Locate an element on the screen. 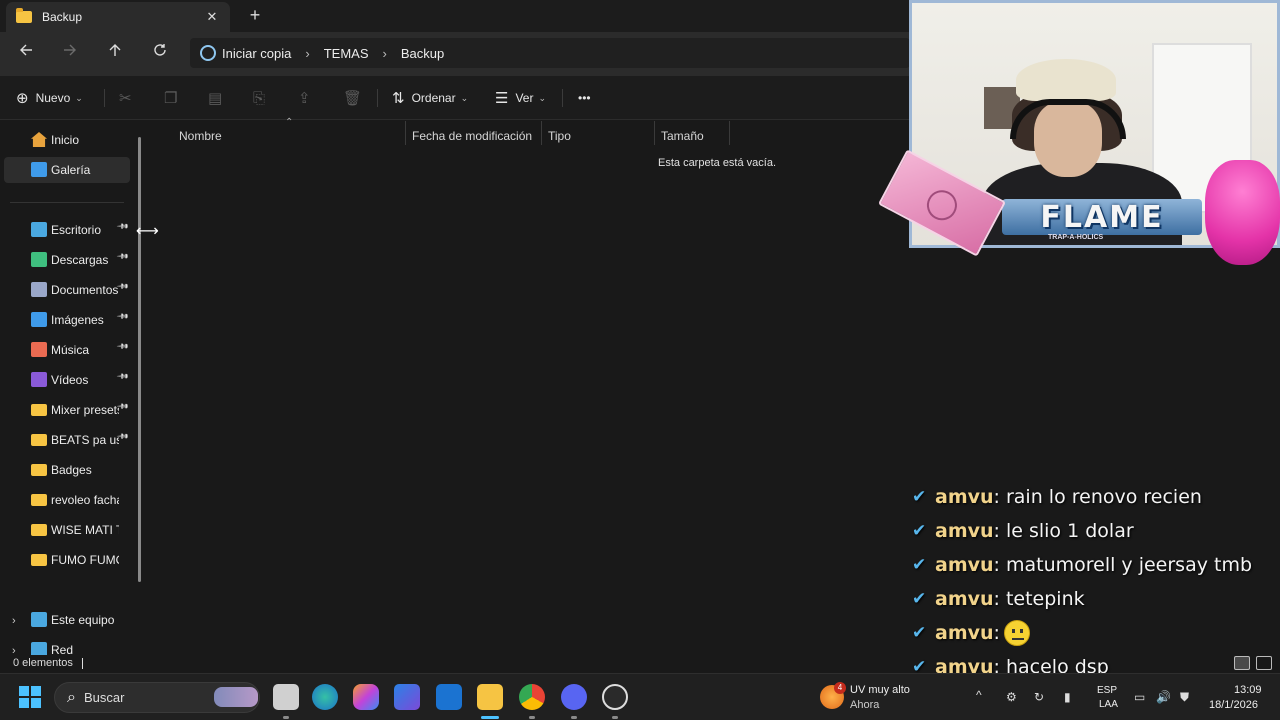 The image size is (1280, 720). sidebar-item-network: Red is located at coordinates (67, 646).